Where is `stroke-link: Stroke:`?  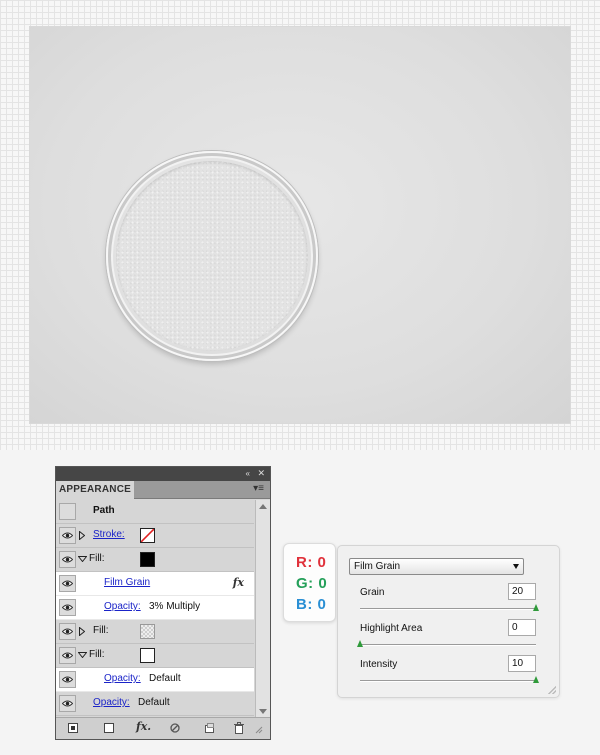 stroke-link: Stroke: is located at coordinates (109, 534).